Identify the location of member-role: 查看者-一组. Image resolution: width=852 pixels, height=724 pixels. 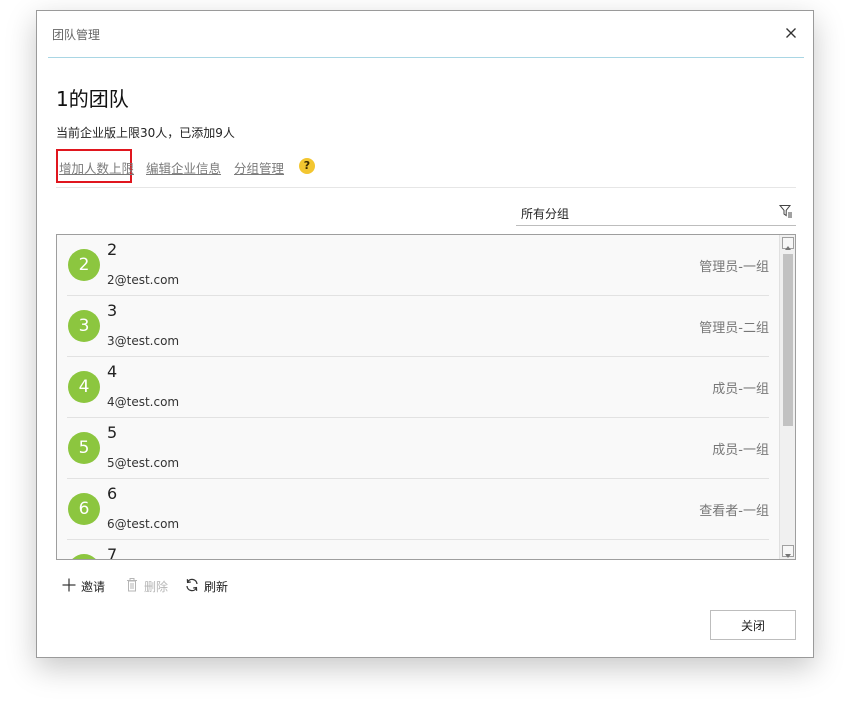
(734, 511).